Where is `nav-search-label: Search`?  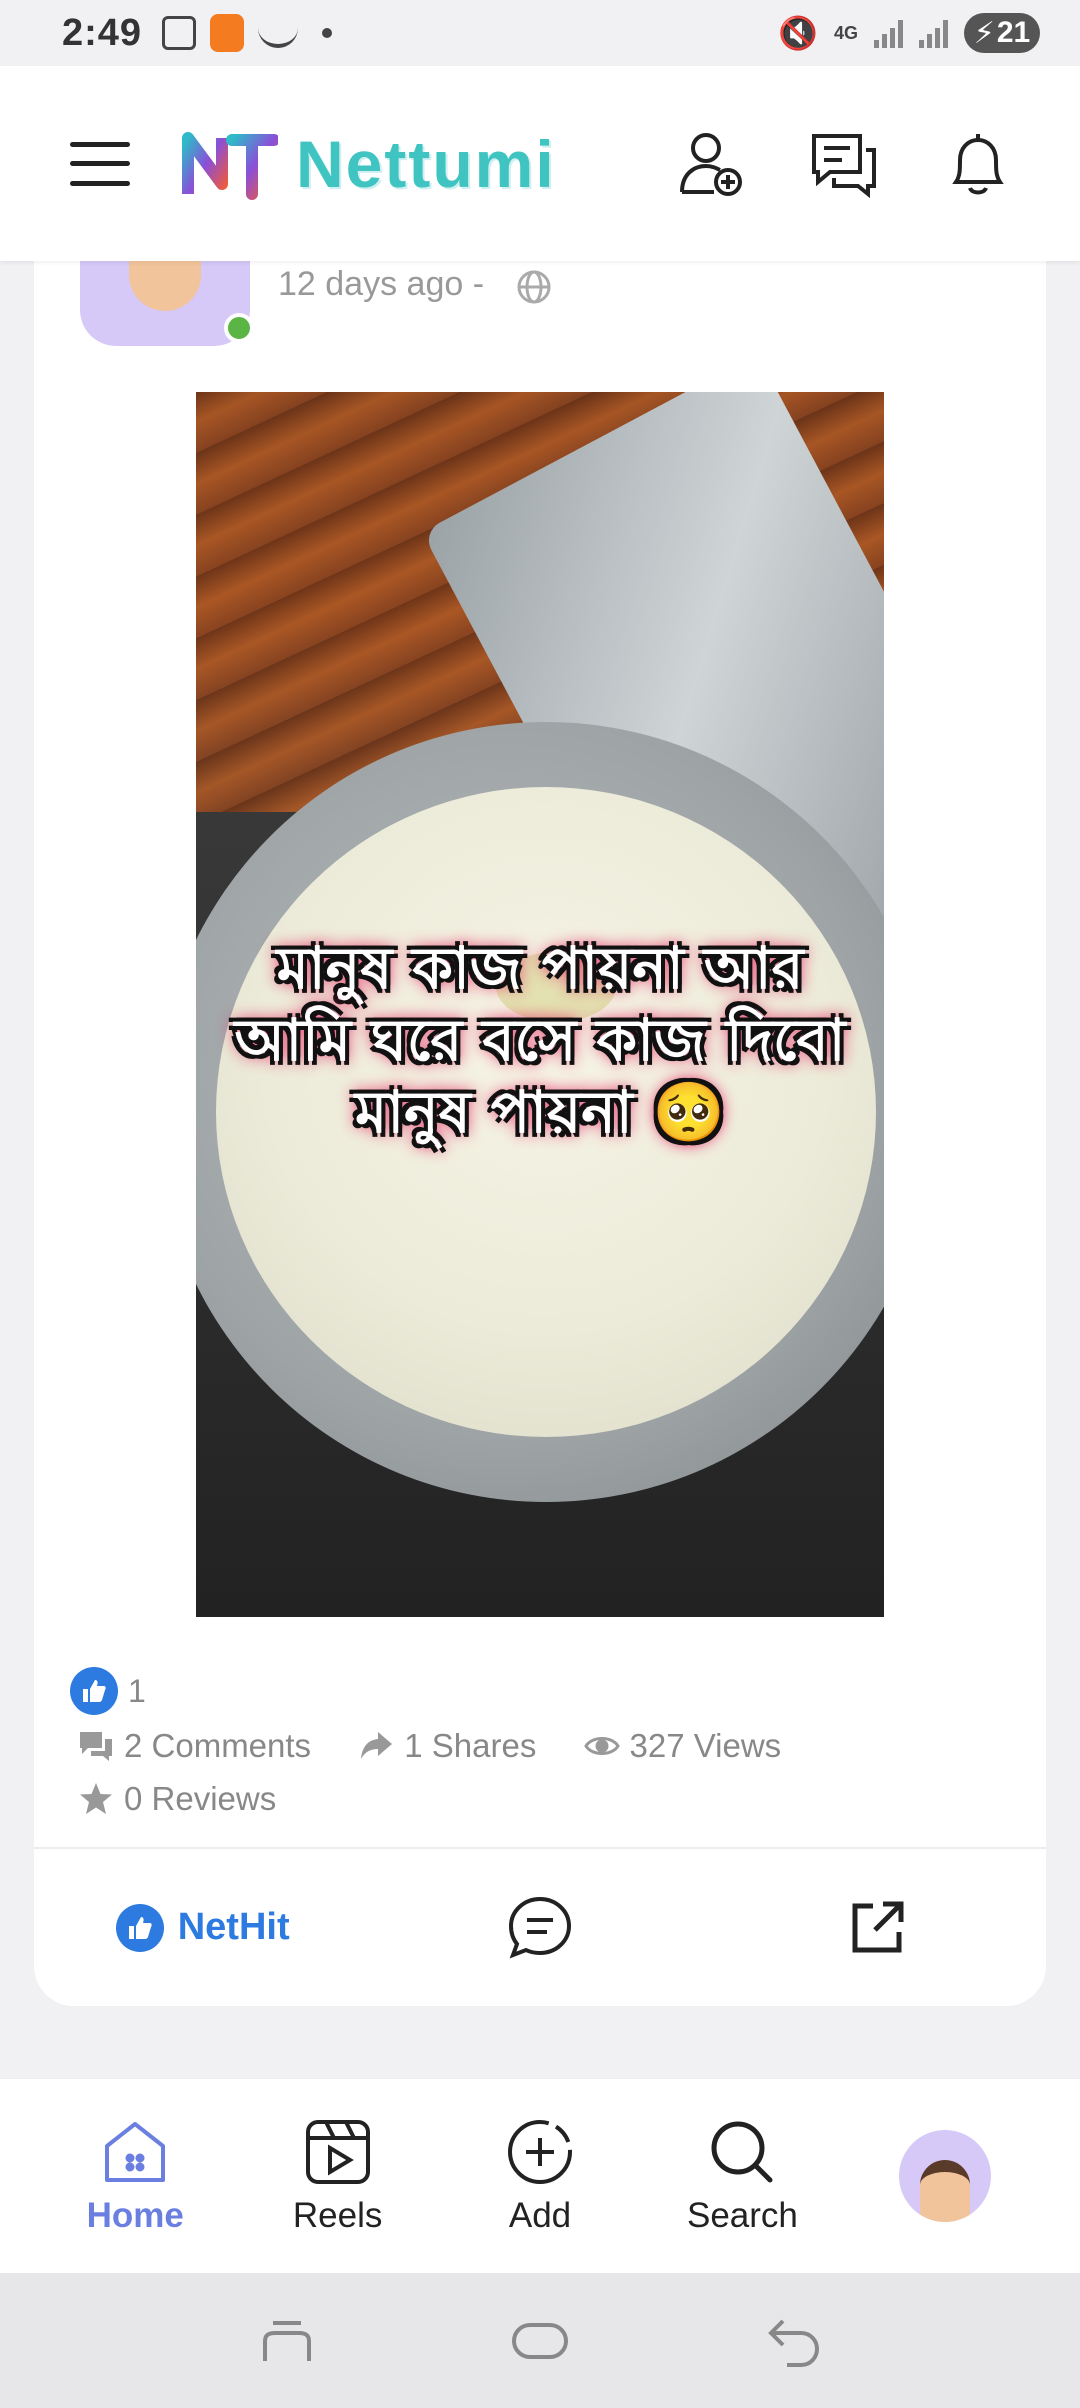 nav-search-label: Search is located at coordinates (742, 2215).